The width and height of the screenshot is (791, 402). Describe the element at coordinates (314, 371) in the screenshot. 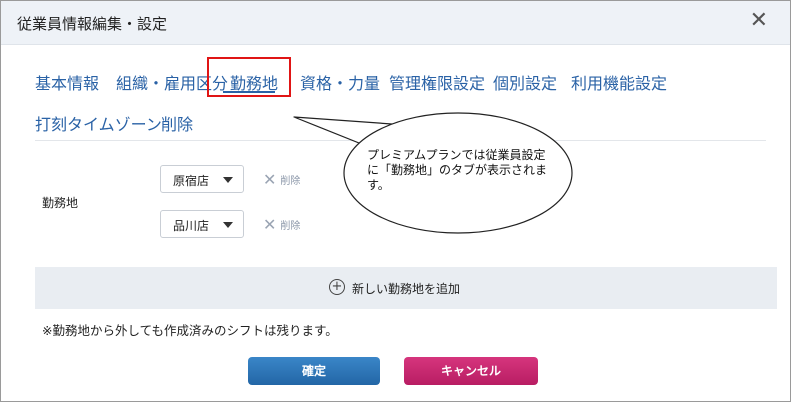

I see `confirm-button: 確定` at that location.